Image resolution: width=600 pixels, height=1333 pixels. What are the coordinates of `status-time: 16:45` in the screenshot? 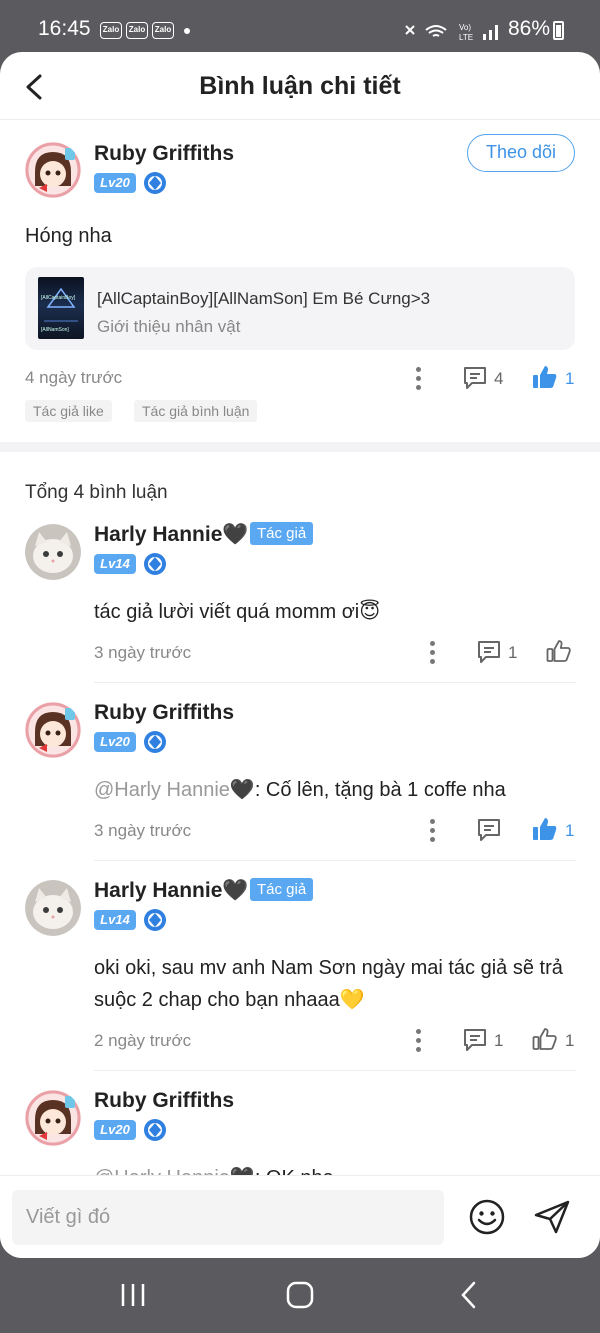 It's located at (64, 28).